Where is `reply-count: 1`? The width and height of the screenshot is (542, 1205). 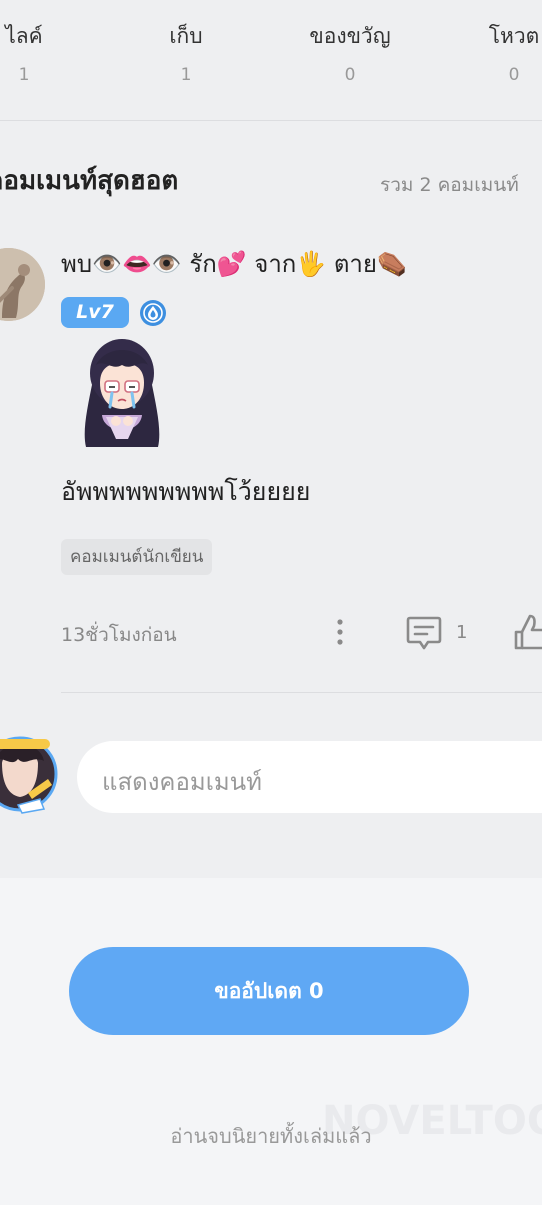
reply-count: 1 is located at coordinates (462, 632).